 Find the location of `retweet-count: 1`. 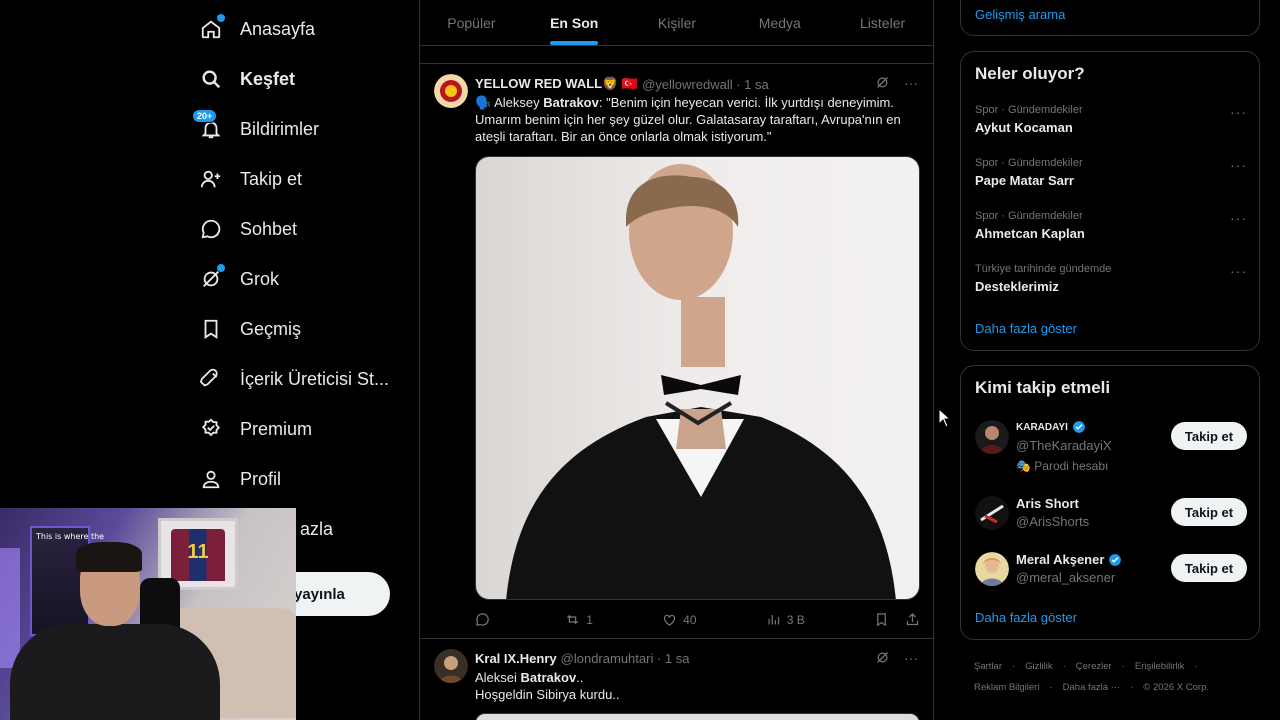

retweet-count: 1 is located at coordinates (589, 619).